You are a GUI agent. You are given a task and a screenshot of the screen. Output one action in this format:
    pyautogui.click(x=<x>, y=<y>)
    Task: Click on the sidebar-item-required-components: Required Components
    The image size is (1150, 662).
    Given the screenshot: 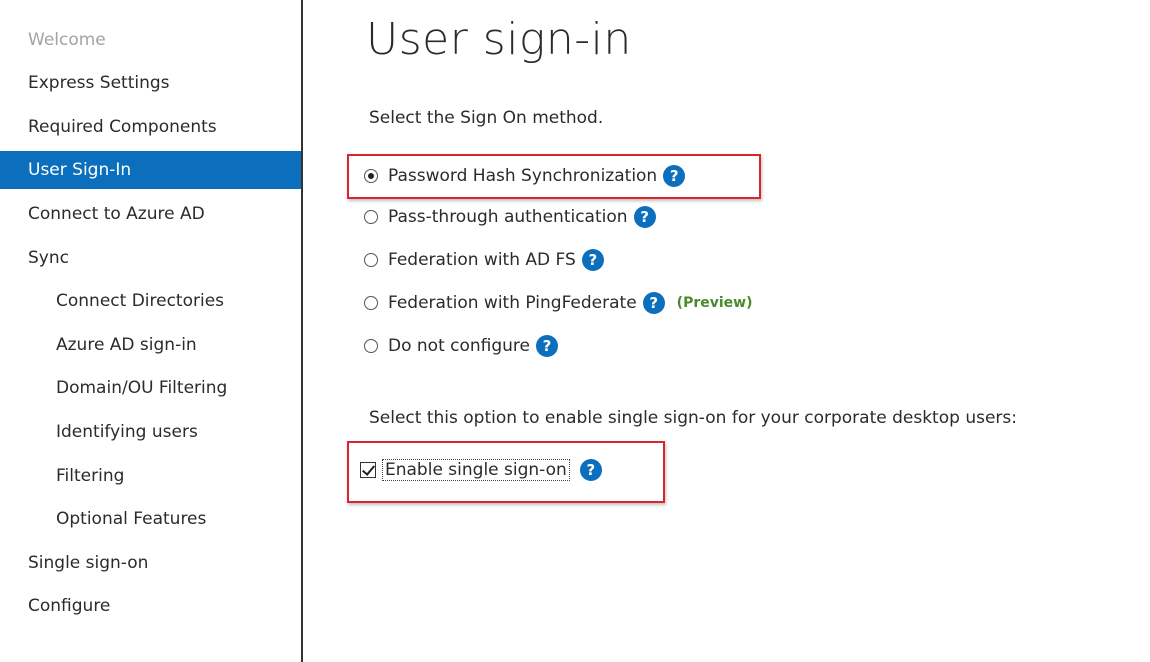 What is the action you would take?
    pyautogui.click(x=150, y=127)
    